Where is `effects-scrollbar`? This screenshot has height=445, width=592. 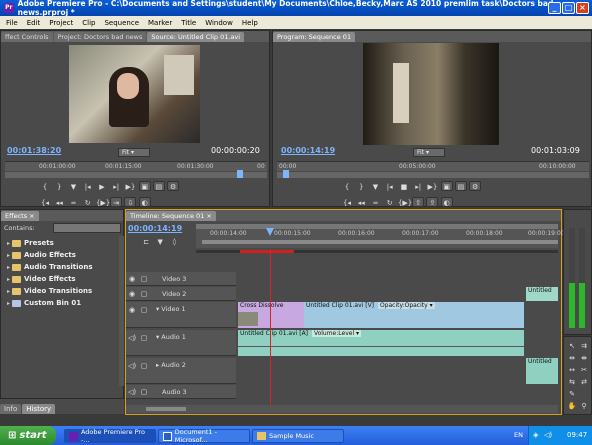 effects-scrollbar is located at coordinates (121, 311).